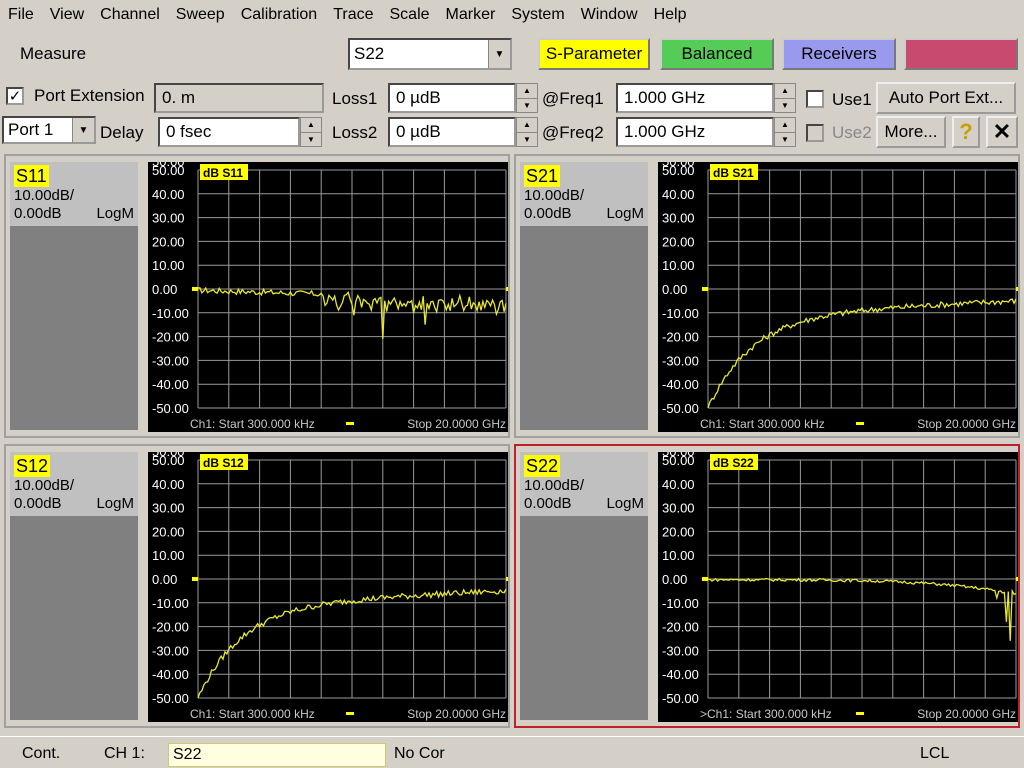 This screenshot has width=1024, height=768. What do you see at coordinates (1002, 132) in the screenshot?
I see `close-button: ✕` at bounding box center [1002, 132].